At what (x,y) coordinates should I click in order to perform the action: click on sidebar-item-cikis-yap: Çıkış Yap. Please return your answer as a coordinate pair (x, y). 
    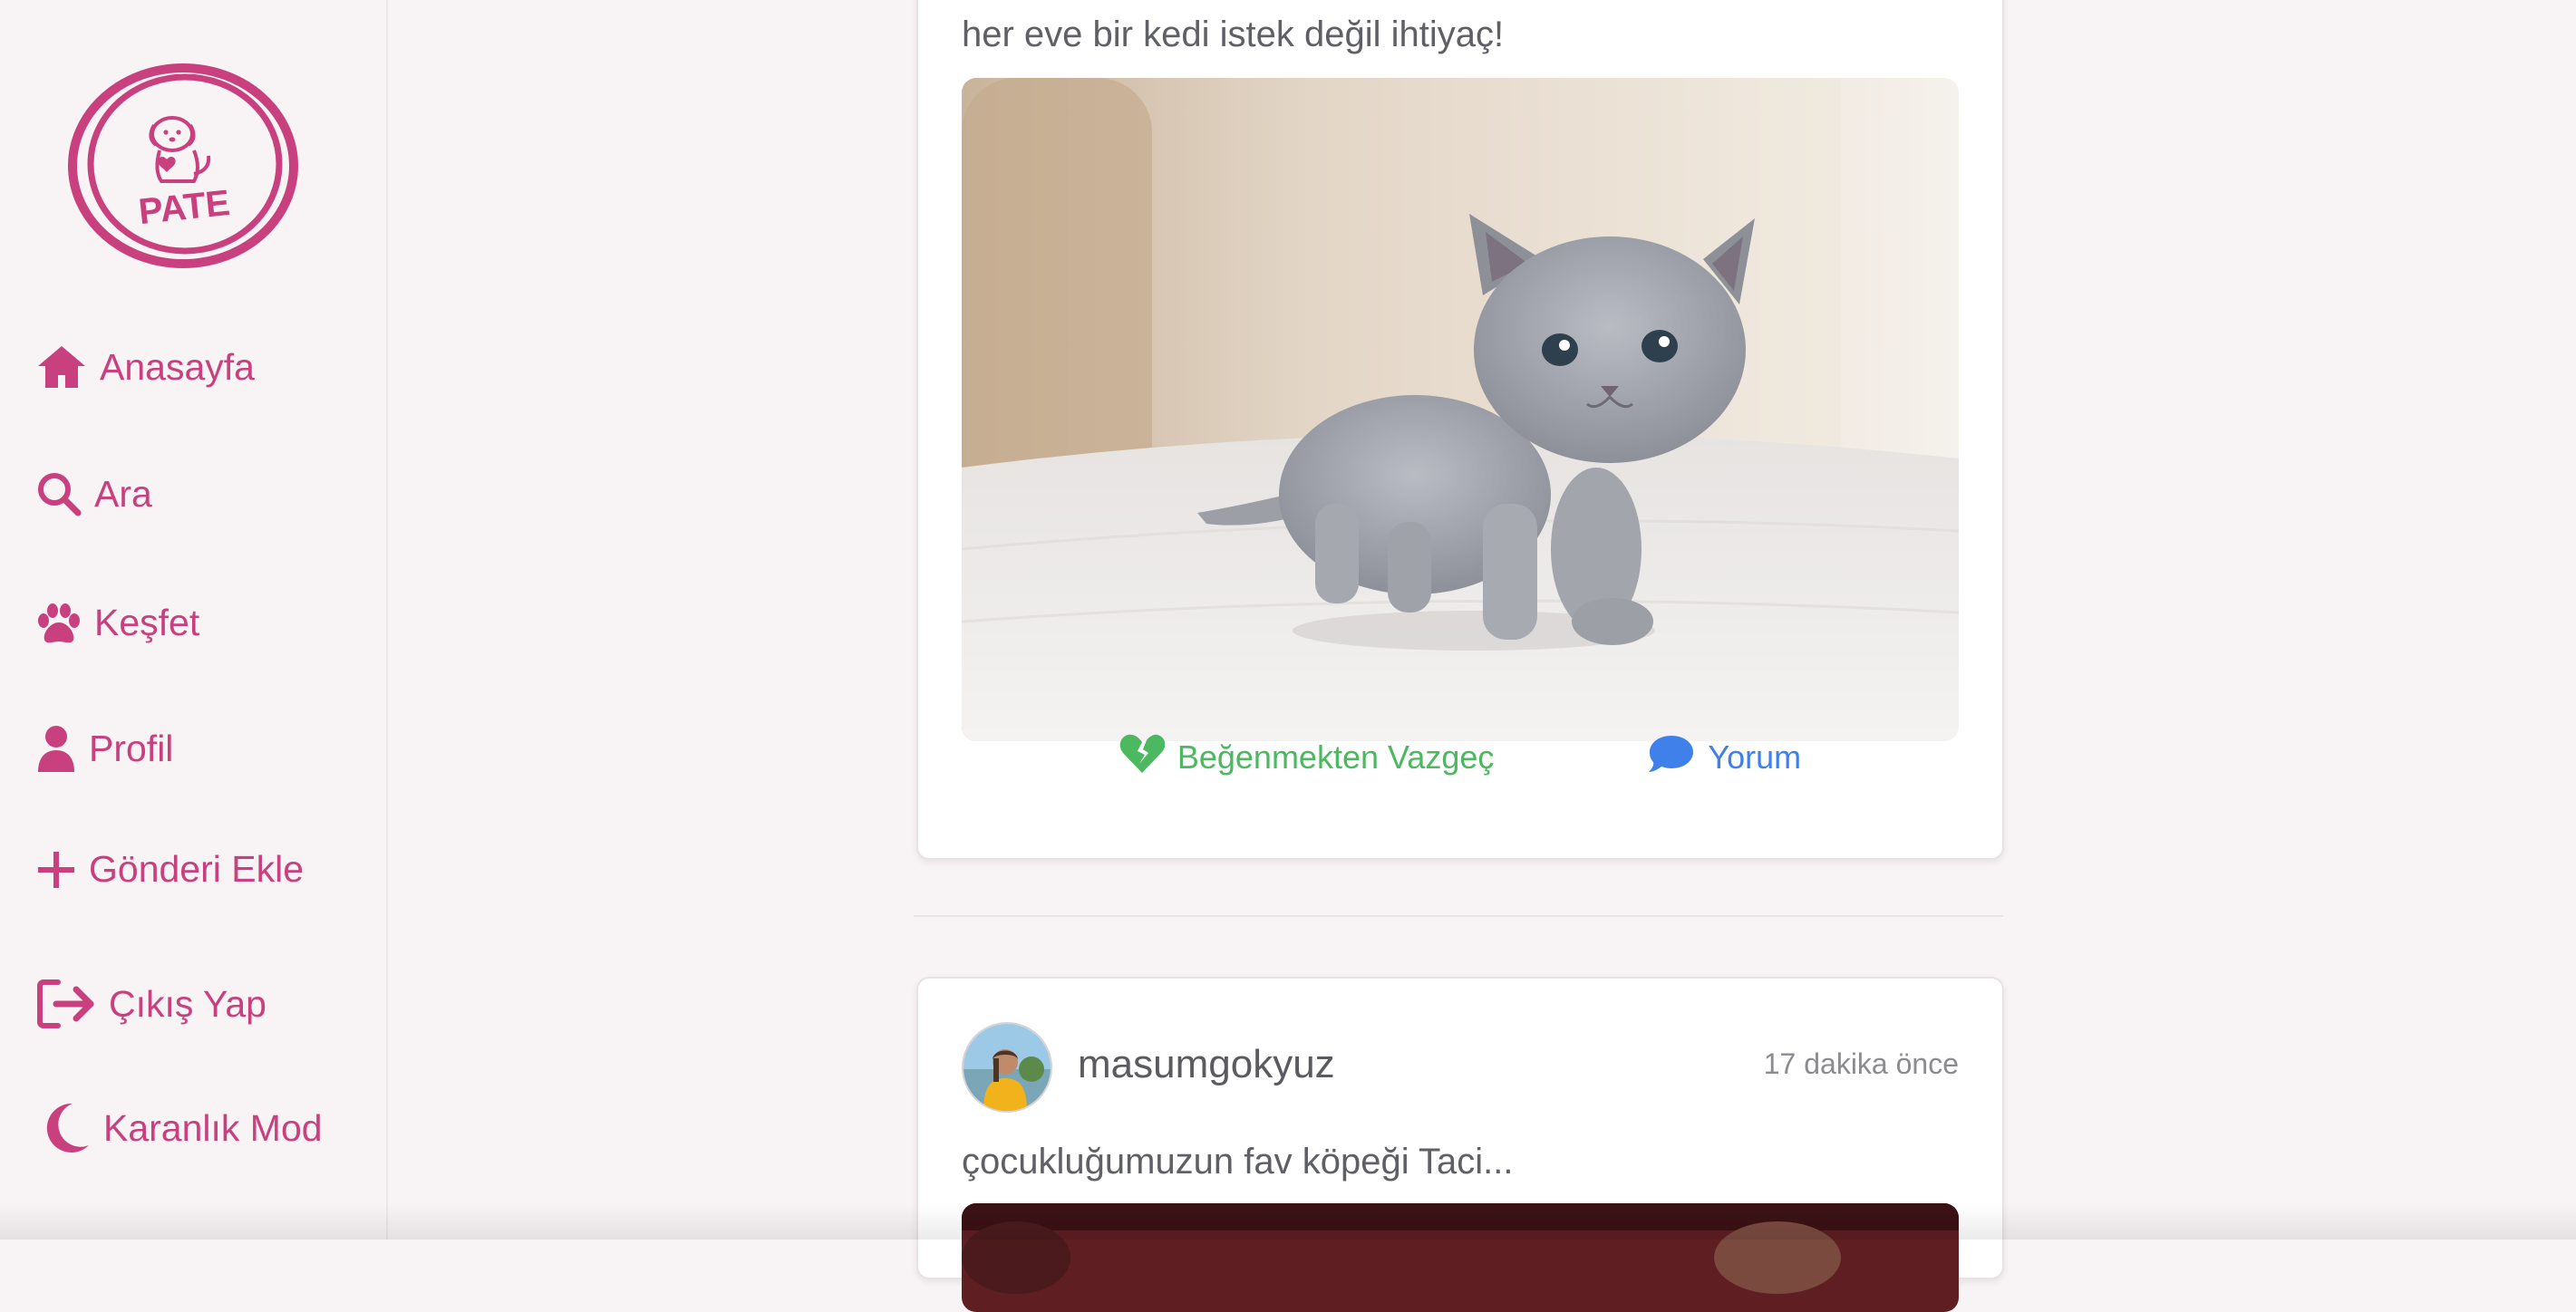
    Looking at the image, I should click on (151, 1004).